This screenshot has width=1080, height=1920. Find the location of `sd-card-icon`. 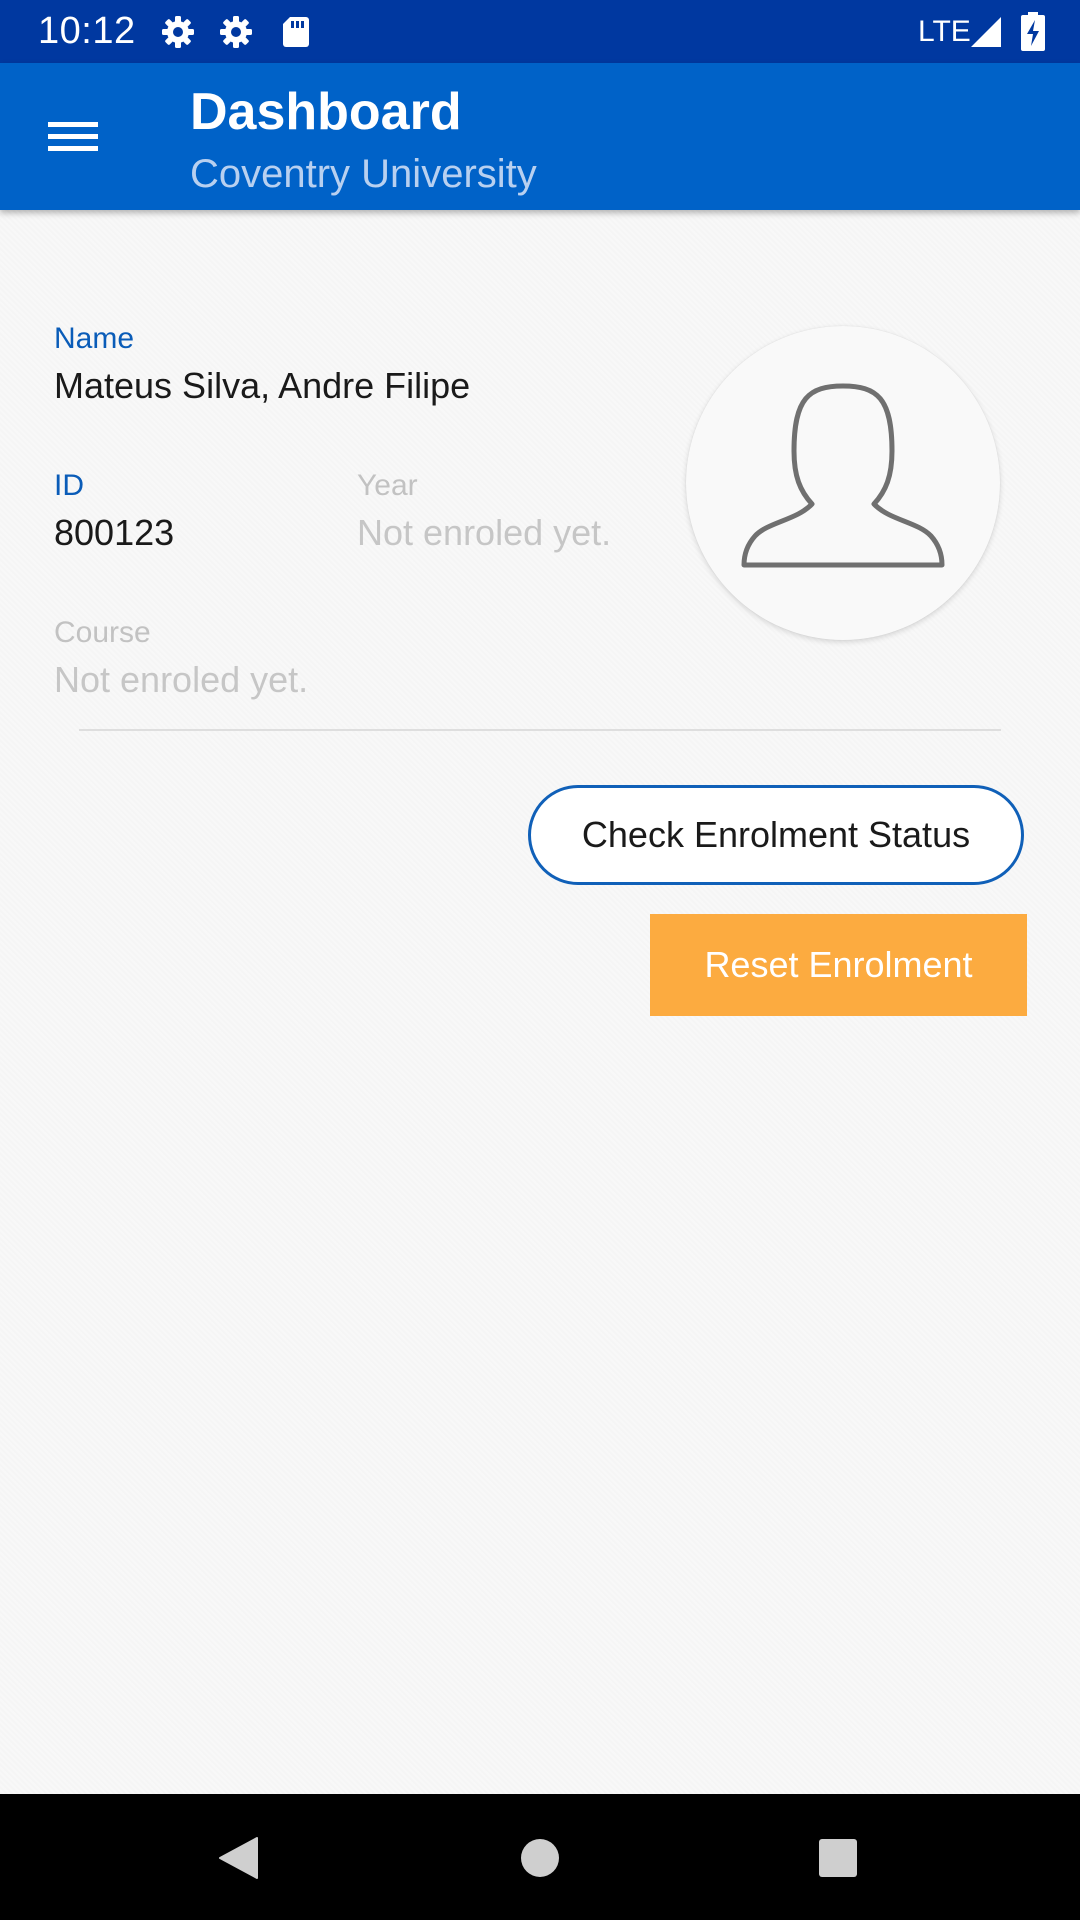

sd-card-icon is located at coordinates (296, 32).